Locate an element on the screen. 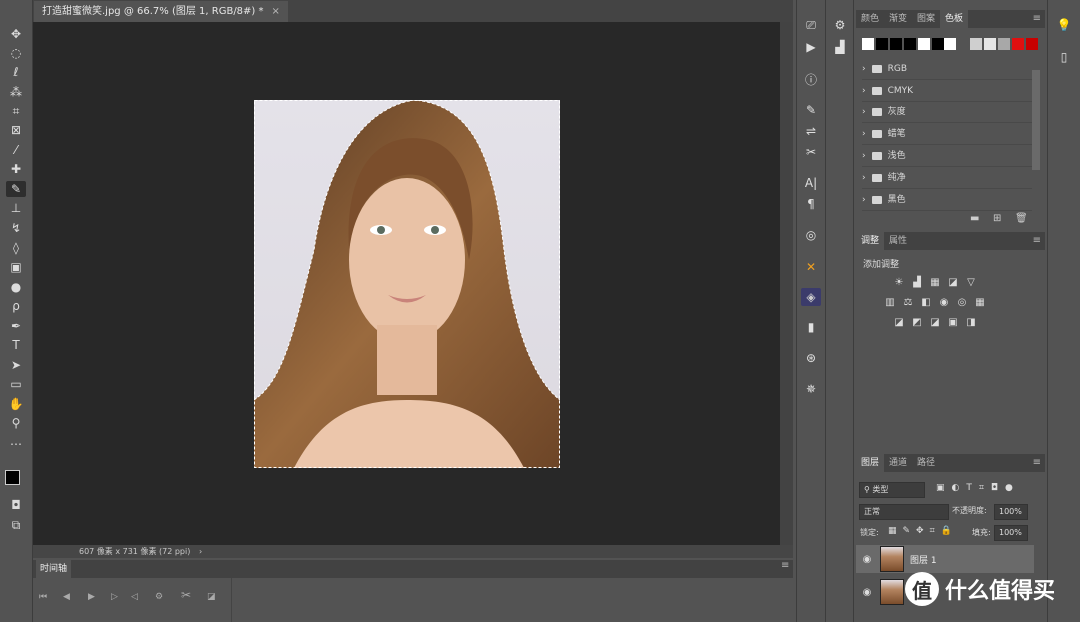 The width and height of the screenshot is (1080, 622). healing-brush-tool-icon: ✚ is located at coordinates (16, 169).